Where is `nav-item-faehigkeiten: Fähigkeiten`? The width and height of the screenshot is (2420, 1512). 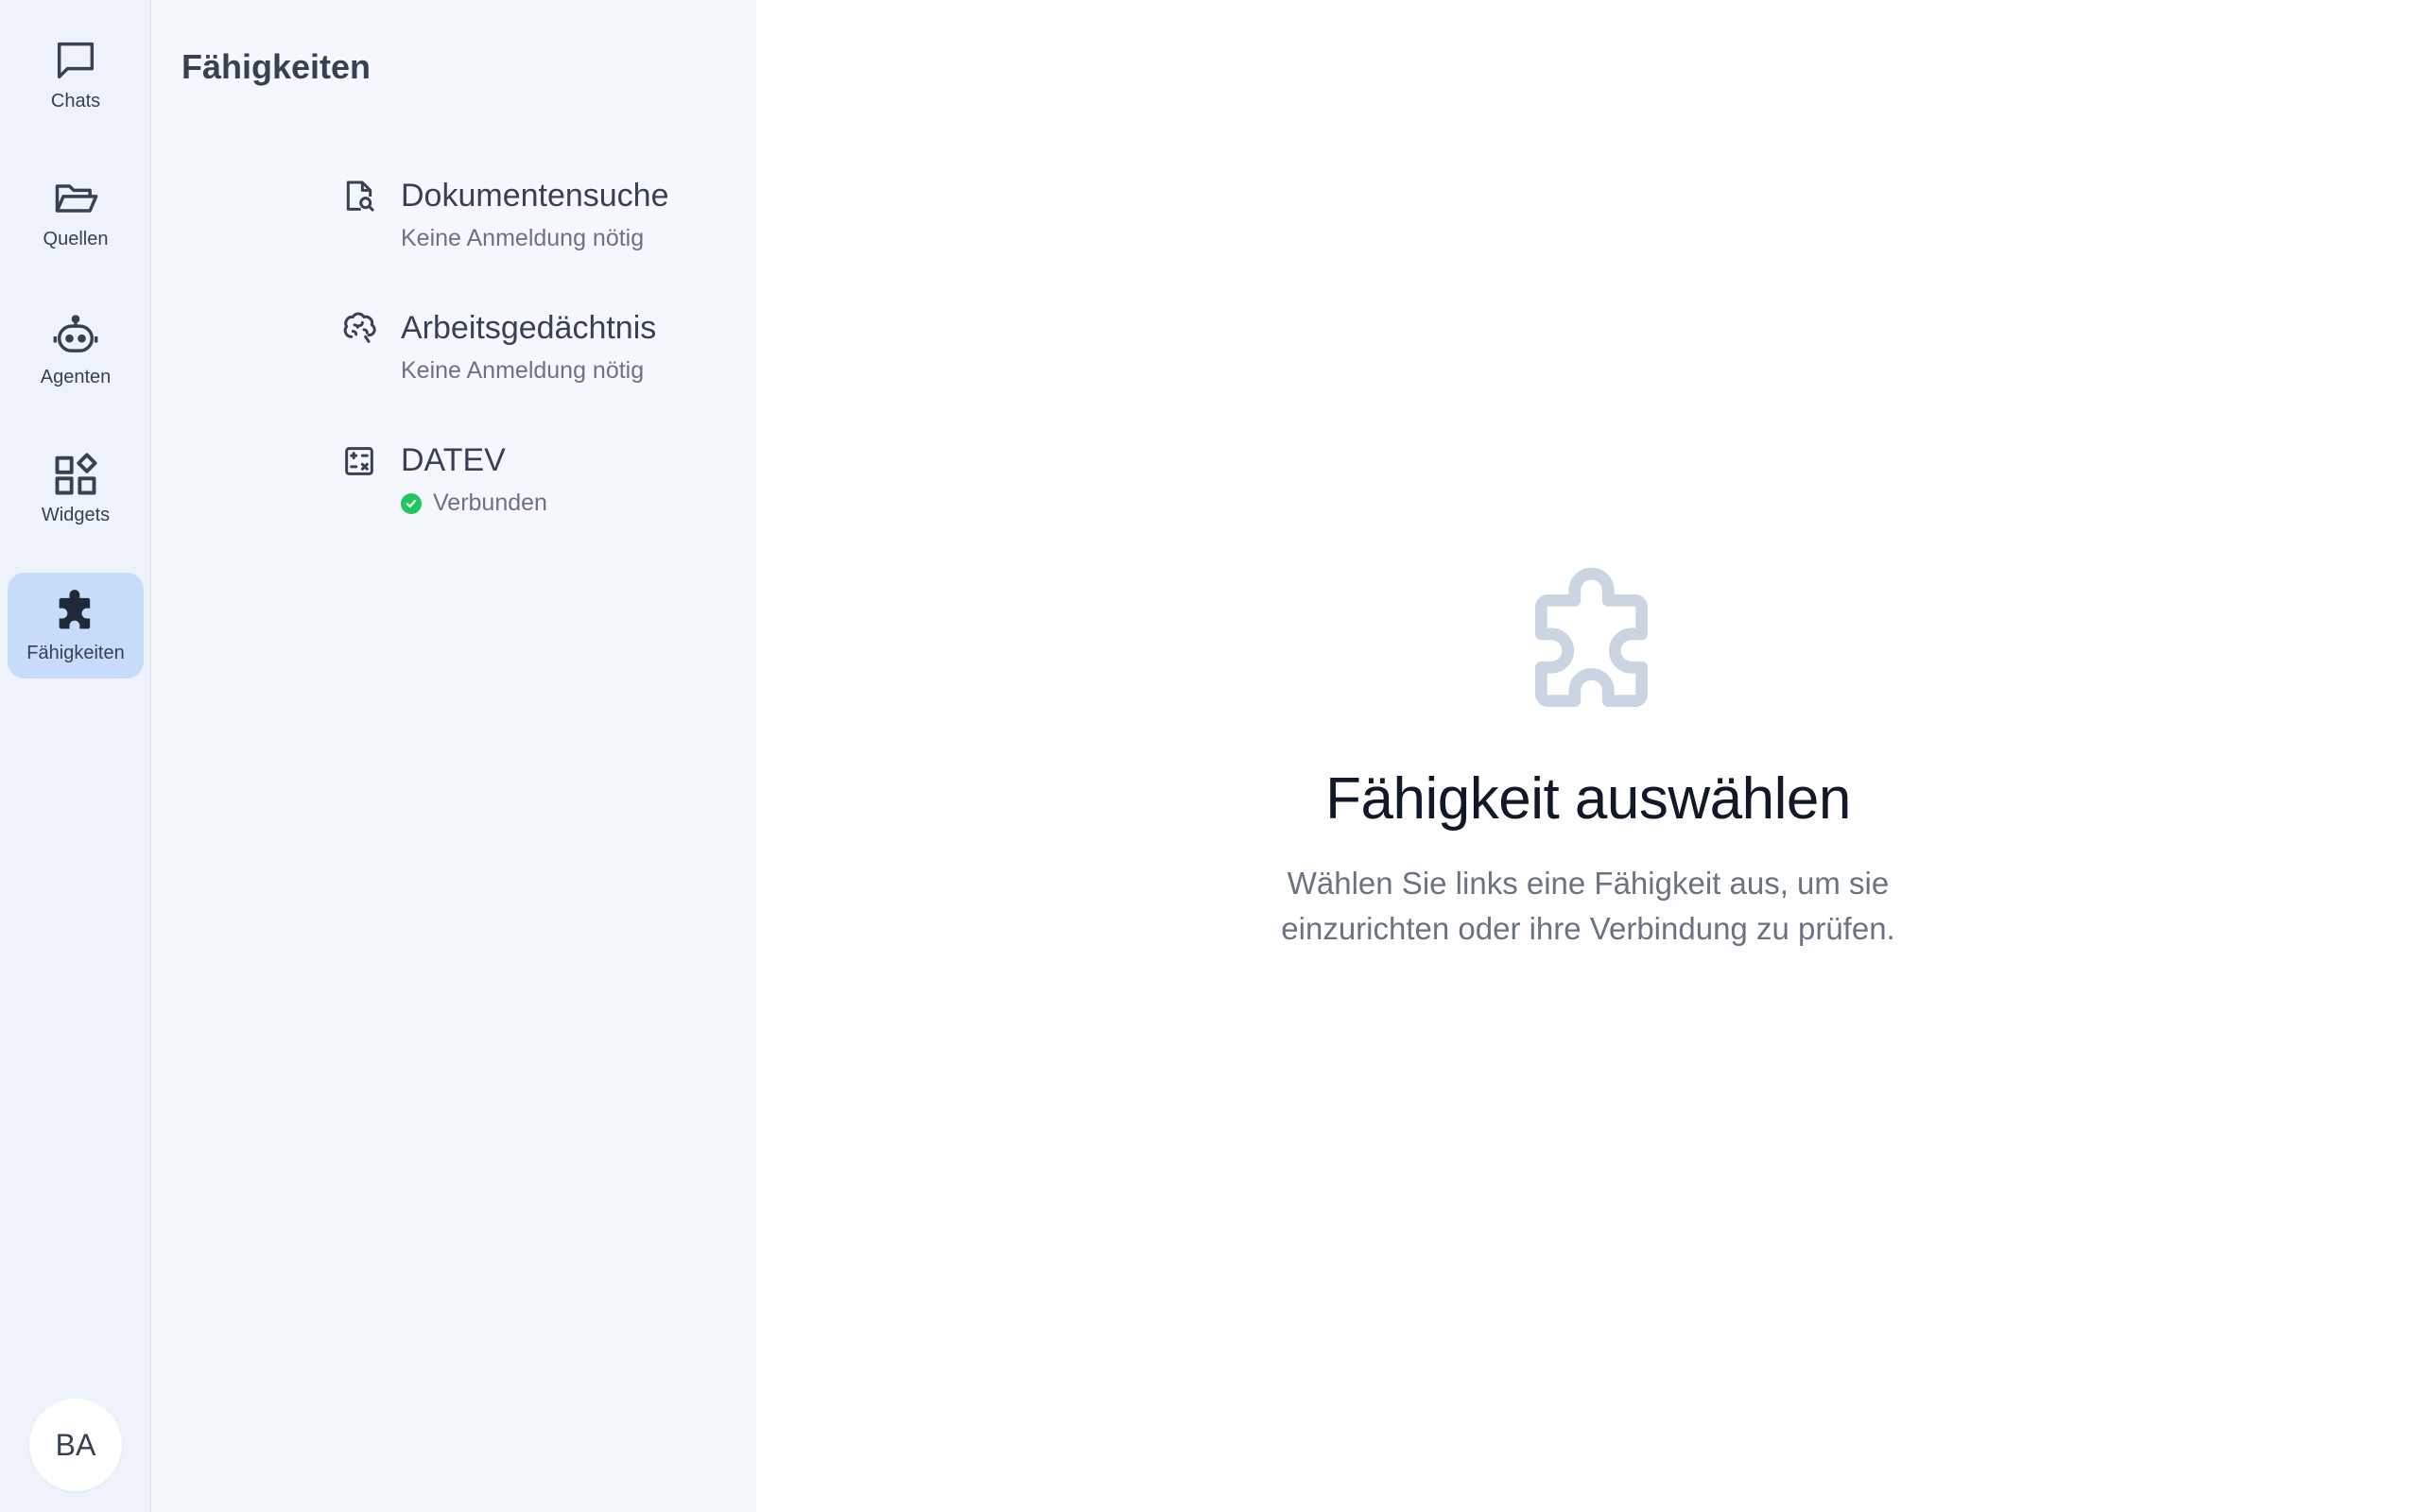
nav-item-faehigkeiten: Fähigkeiten is located at coordinates (76, 626).